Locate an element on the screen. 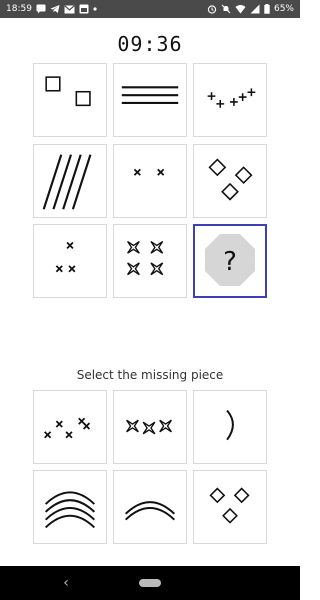 This screenshot has width=320, height=600. status-left: 18:59 is located at coordinates (106, 9).